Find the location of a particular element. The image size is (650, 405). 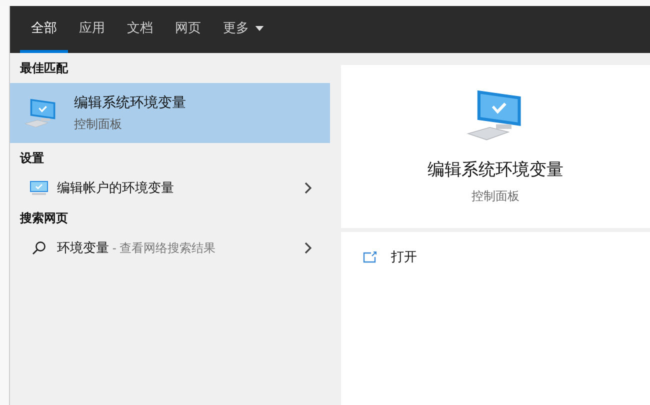

filter-tab: 应用 is located at coordinates (92, 29).